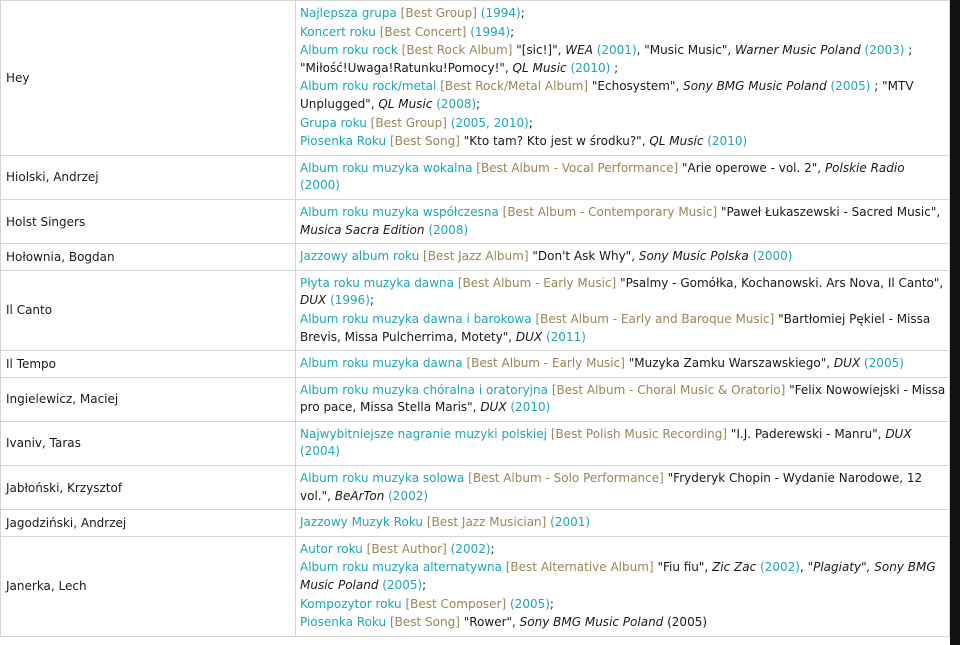 This screenshot has width=960, height=645. What do you see at coordinates (148, 488) in the screenshot?
I see `artist-name: Jabłoński, Krzysztof` at bounding box center [148, 488].